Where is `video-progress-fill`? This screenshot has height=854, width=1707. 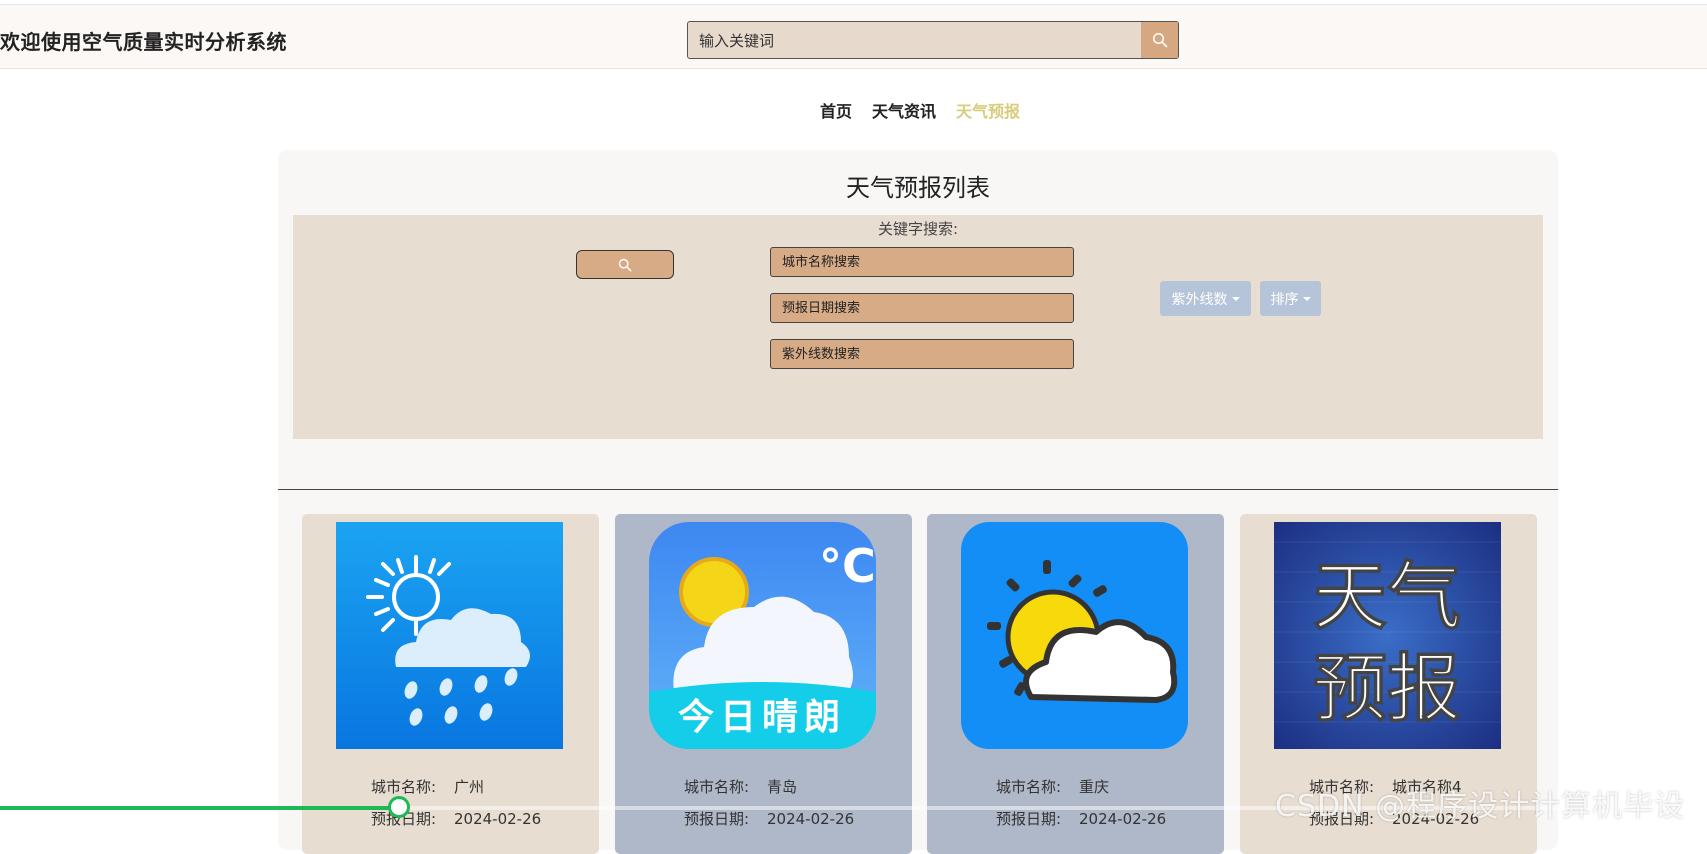 video-progress-fill is located at coordinates (200, 808).